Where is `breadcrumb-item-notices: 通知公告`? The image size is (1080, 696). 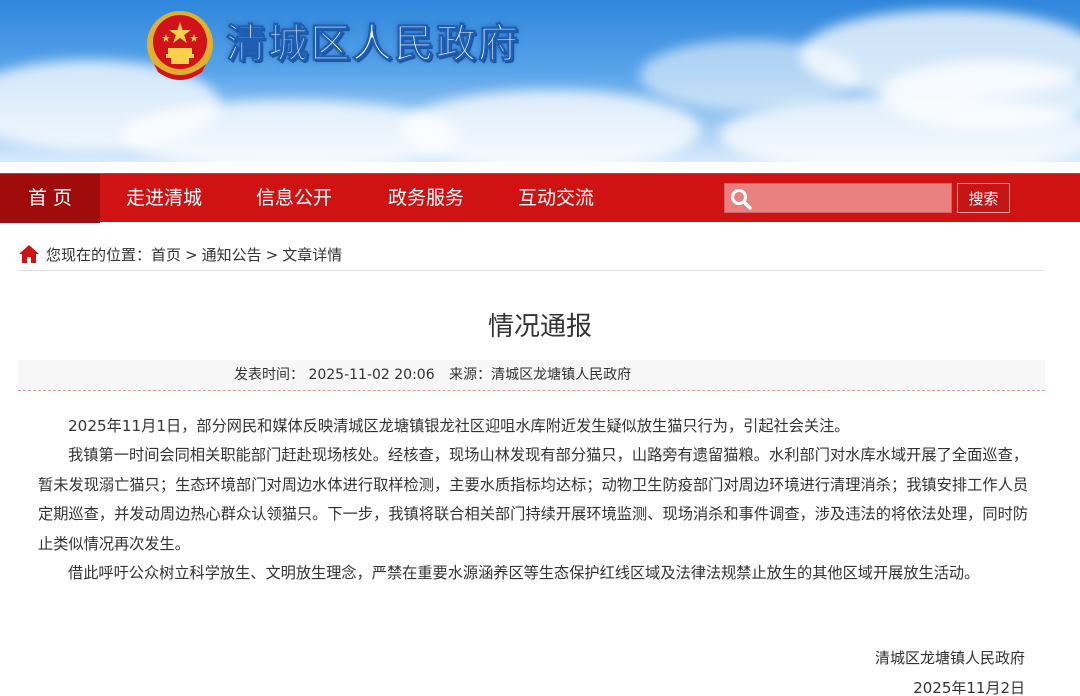 breadcrumb-item-notices: 通知公告 is located at coordinates (232, 255).